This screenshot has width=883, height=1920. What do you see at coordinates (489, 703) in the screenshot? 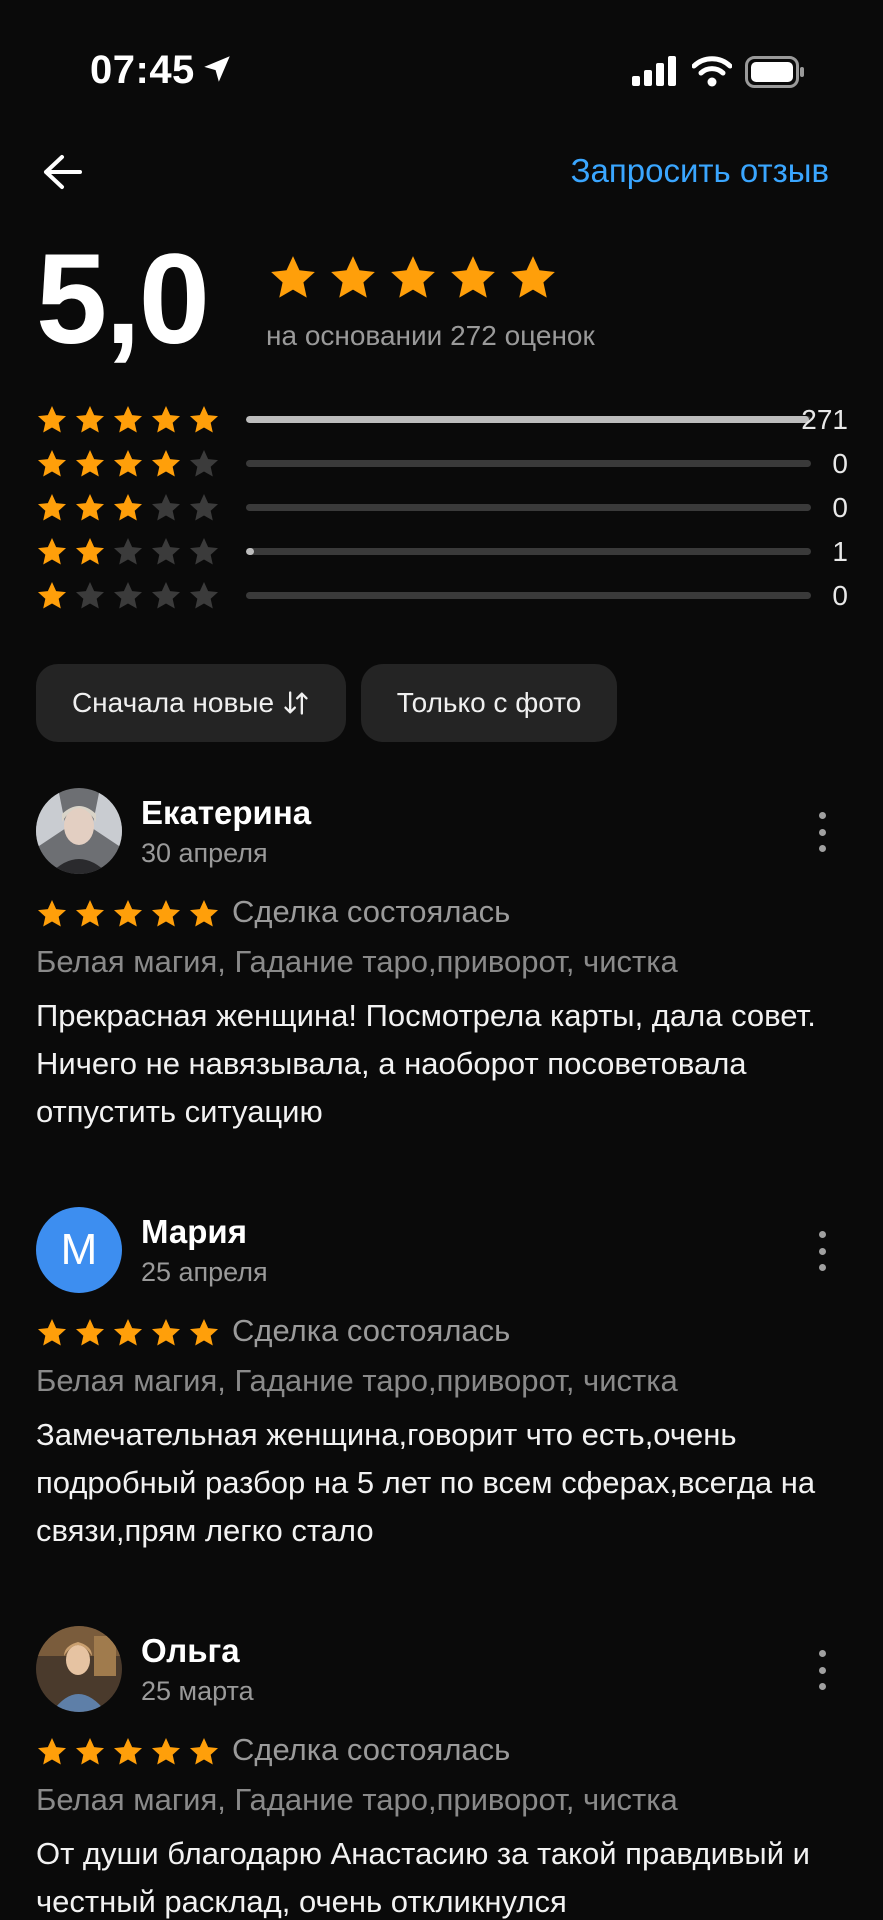
I see `photo-only-chip: Только с фото` at bounding box center [489, 703].